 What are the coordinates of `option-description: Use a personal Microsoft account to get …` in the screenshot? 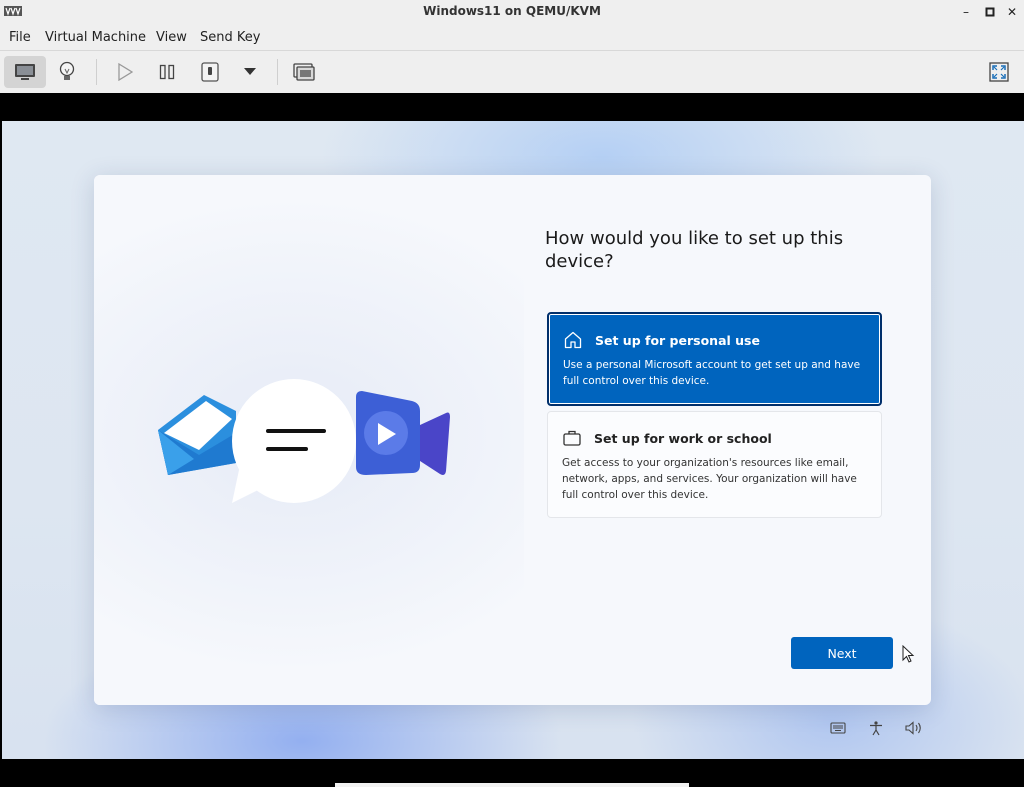 It's located at (712, 373).